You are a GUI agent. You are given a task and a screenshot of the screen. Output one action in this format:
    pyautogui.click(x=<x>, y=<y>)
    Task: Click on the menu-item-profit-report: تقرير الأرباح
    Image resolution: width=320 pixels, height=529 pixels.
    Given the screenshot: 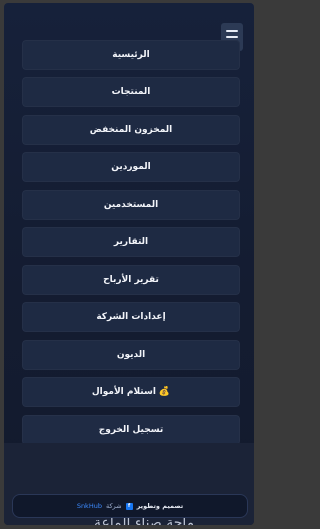 What is the action you would take?
    pyautogui.click(x=131, y=280)
    